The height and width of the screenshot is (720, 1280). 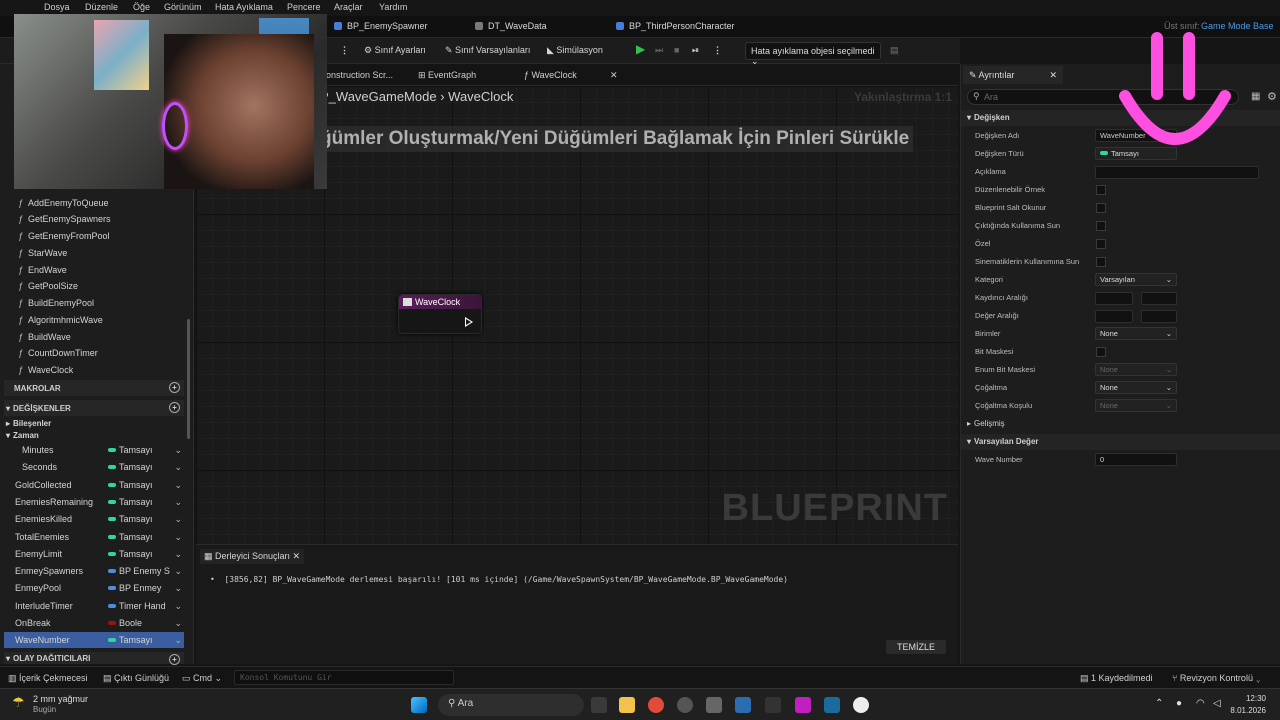 What do you see at coordinates (188, 379) in the screenshot?
I see `scrollbar` at bounding box center [188, 379].